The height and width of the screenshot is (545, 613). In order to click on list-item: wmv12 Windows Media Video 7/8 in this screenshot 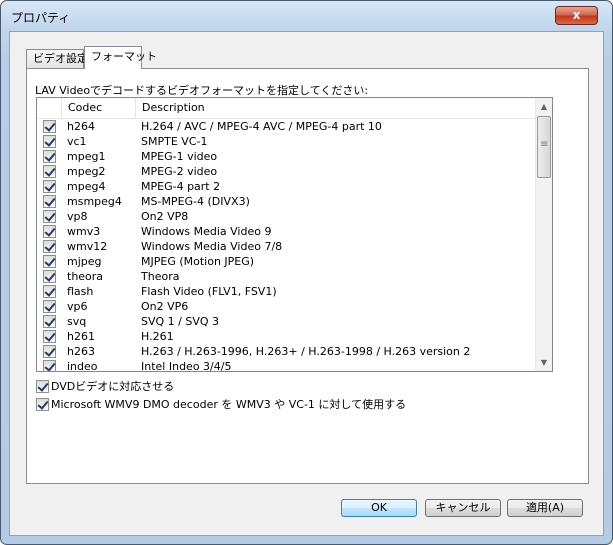, I will do `click(287, 246)`.